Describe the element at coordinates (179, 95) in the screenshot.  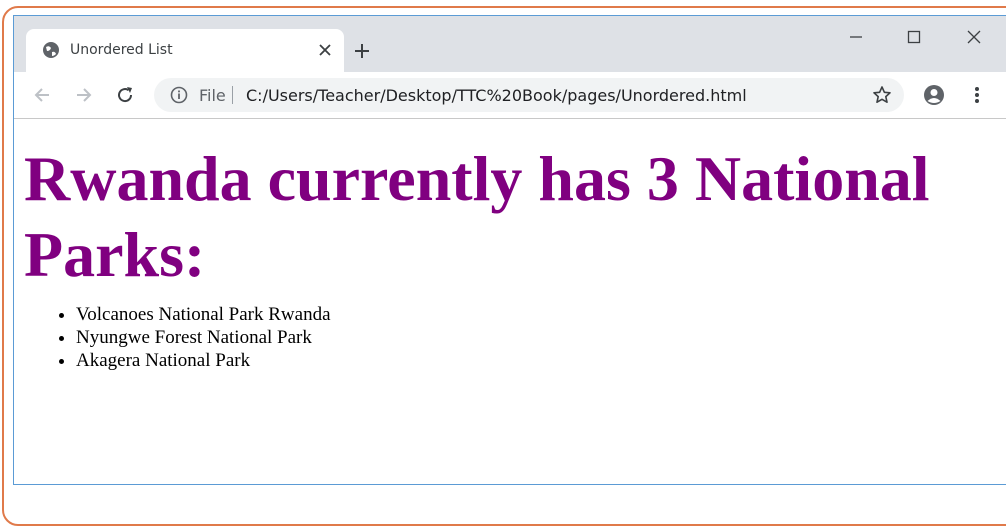
I see `info-icon` at that location.